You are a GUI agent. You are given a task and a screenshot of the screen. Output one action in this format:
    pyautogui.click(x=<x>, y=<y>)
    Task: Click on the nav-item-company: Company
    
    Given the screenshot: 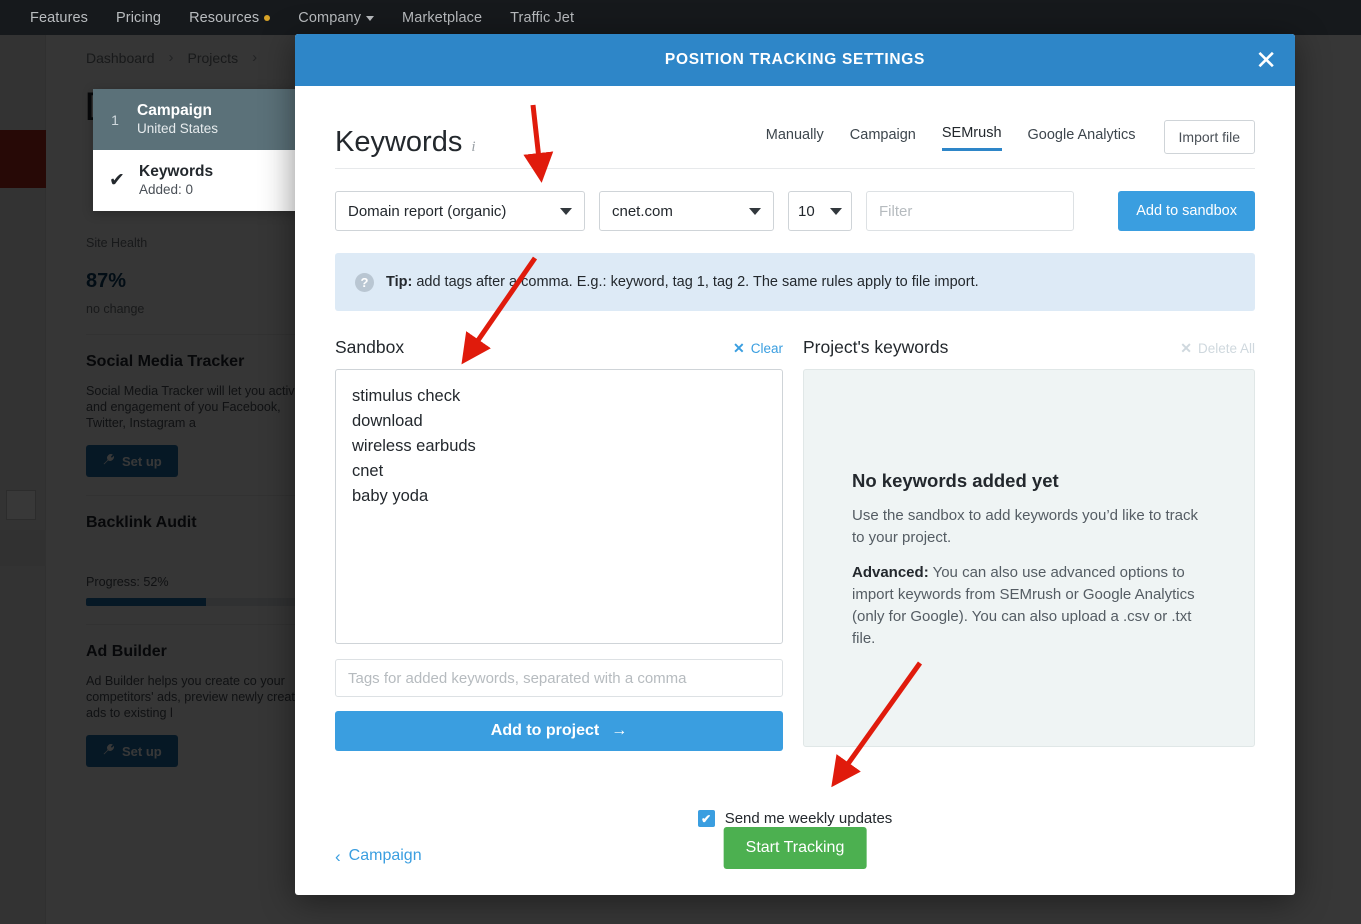 What is the action you would take?
    pyautogui.click(x=336, y=17)
    